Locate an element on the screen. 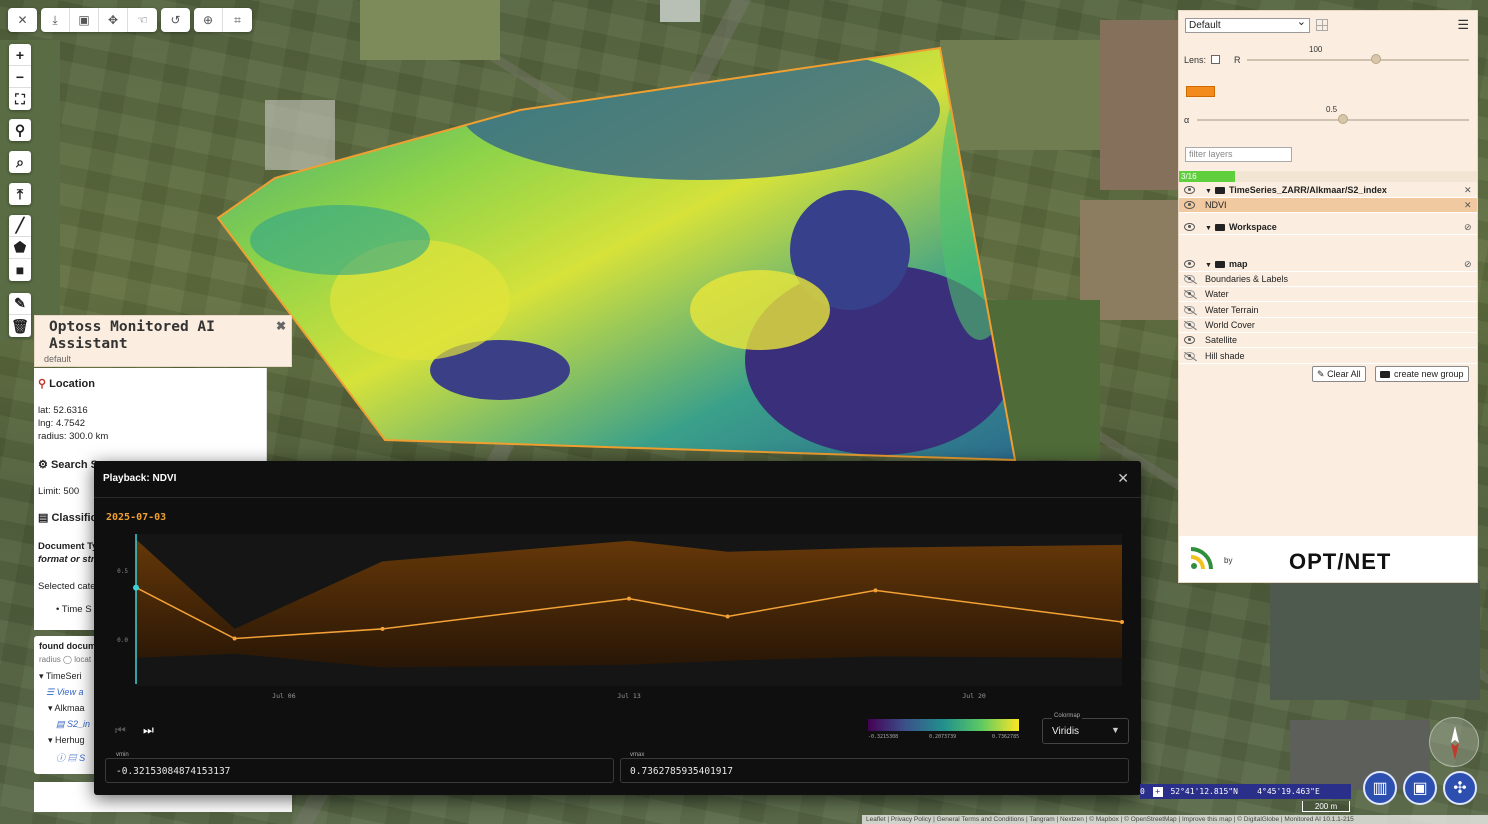 This screenshot has height=824, width=1488. history-icon: ↺ is located at coordinates (175, 20).